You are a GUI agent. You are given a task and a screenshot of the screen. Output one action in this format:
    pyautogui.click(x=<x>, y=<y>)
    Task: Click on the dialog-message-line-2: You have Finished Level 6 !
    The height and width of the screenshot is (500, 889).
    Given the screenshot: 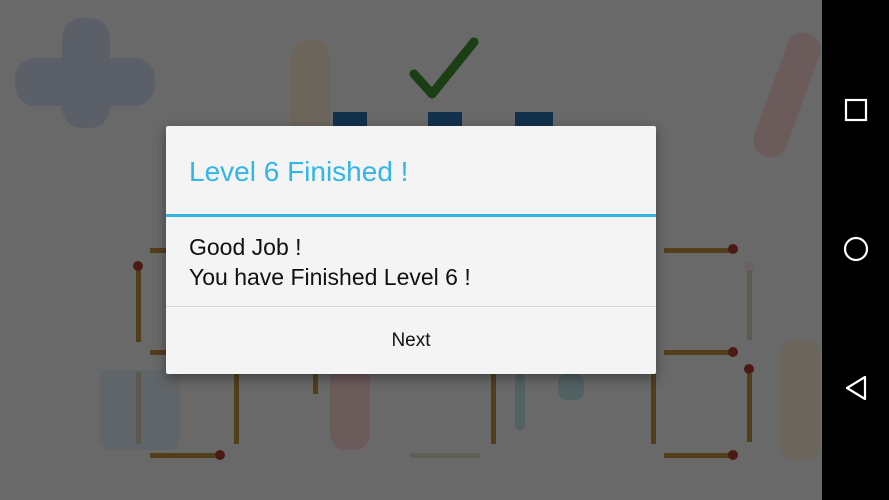 What is the action you would take?
    pyautogui.click(x=330, y=277)
    